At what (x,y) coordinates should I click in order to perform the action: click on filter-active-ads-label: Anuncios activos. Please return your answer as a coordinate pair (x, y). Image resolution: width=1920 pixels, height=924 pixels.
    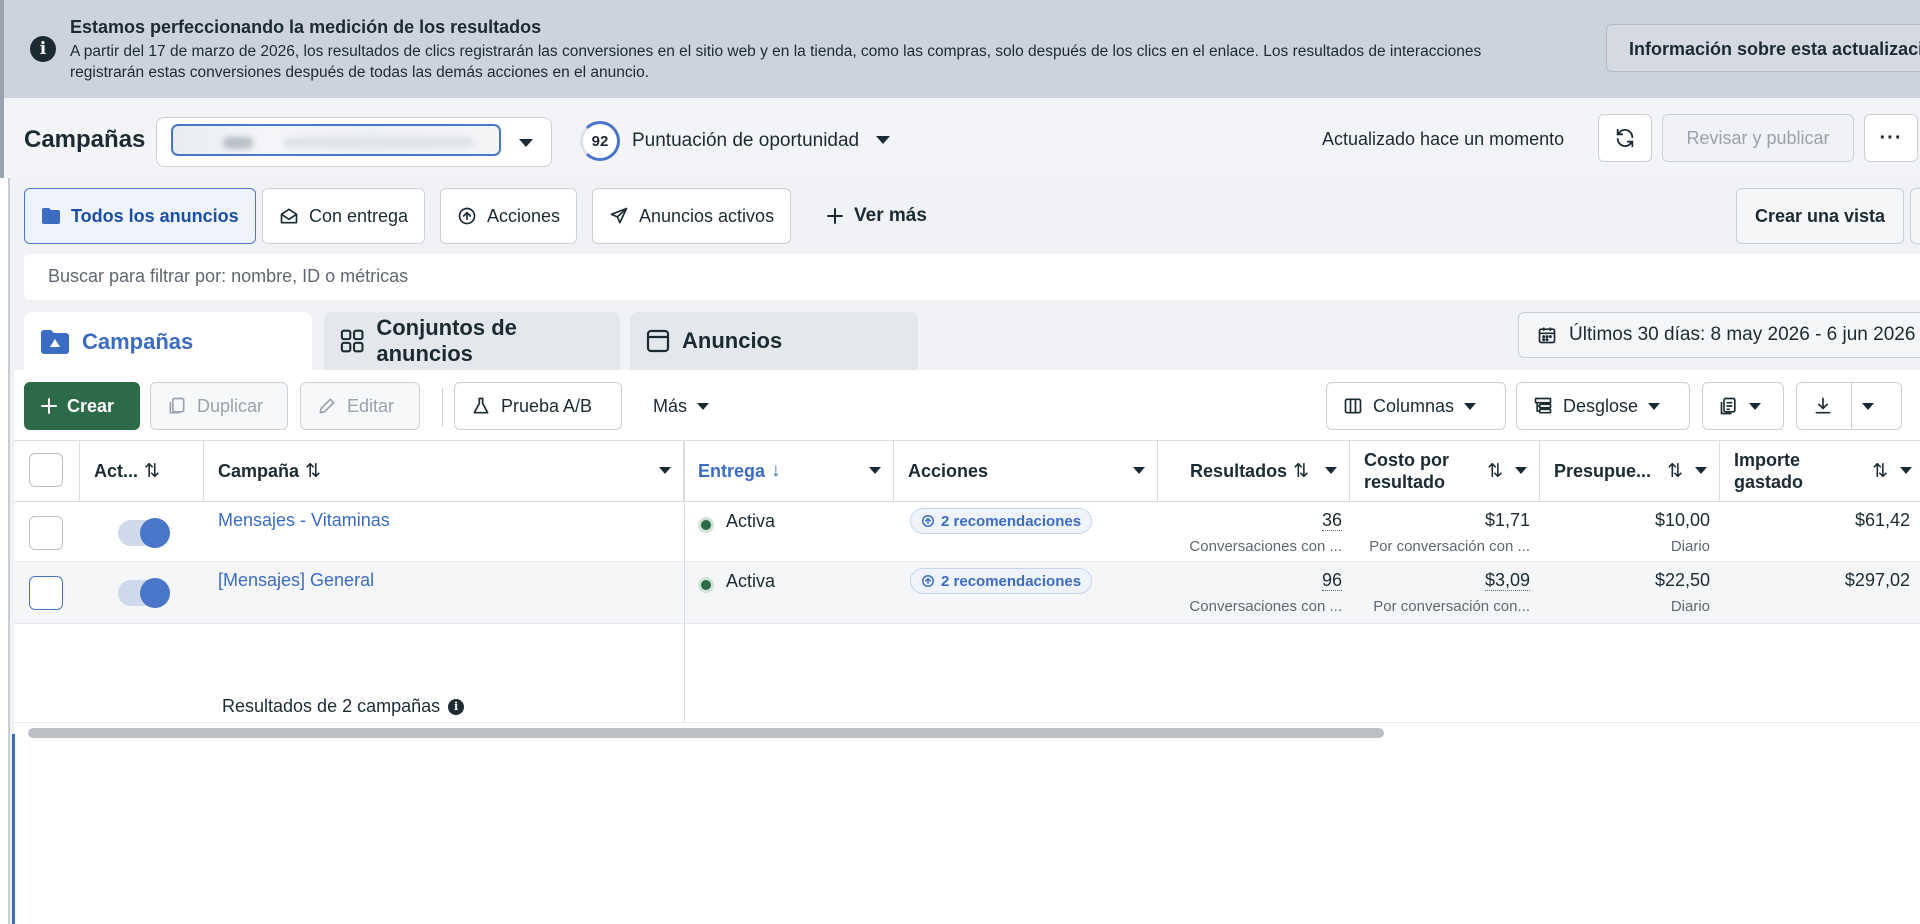
    Looking at the image, I should click on (707, 215).